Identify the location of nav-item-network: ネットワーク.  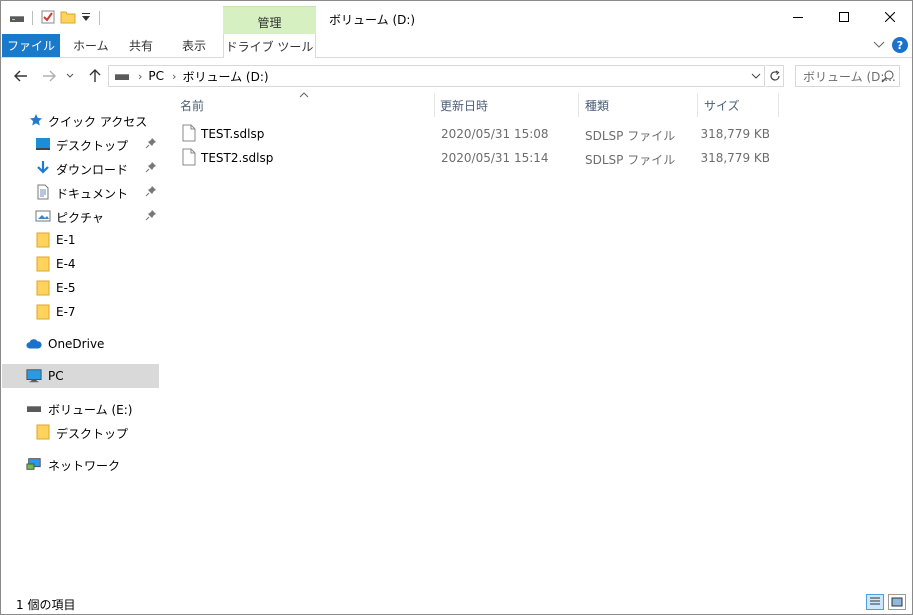
(80, 464).